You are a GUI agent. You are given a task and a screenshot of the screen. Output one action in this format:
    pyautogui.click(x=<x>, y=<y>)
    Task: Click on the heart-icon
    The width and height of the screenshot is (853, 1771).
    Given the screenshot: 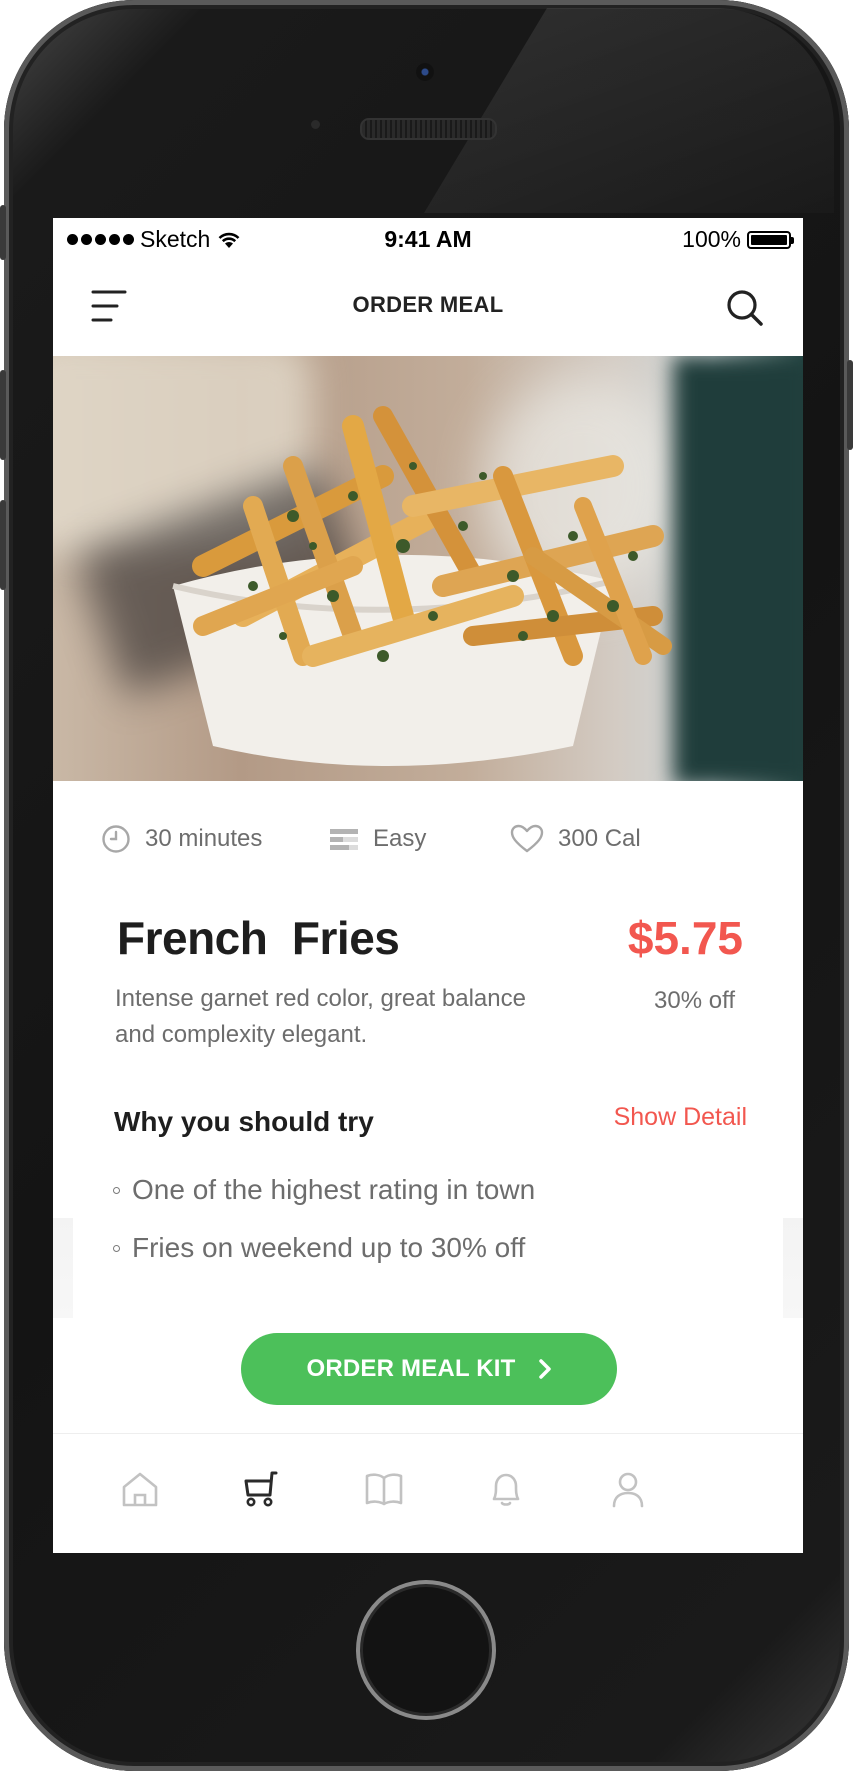 What is the action you would take?
    pyautogui.click(x=527, y=838)
    